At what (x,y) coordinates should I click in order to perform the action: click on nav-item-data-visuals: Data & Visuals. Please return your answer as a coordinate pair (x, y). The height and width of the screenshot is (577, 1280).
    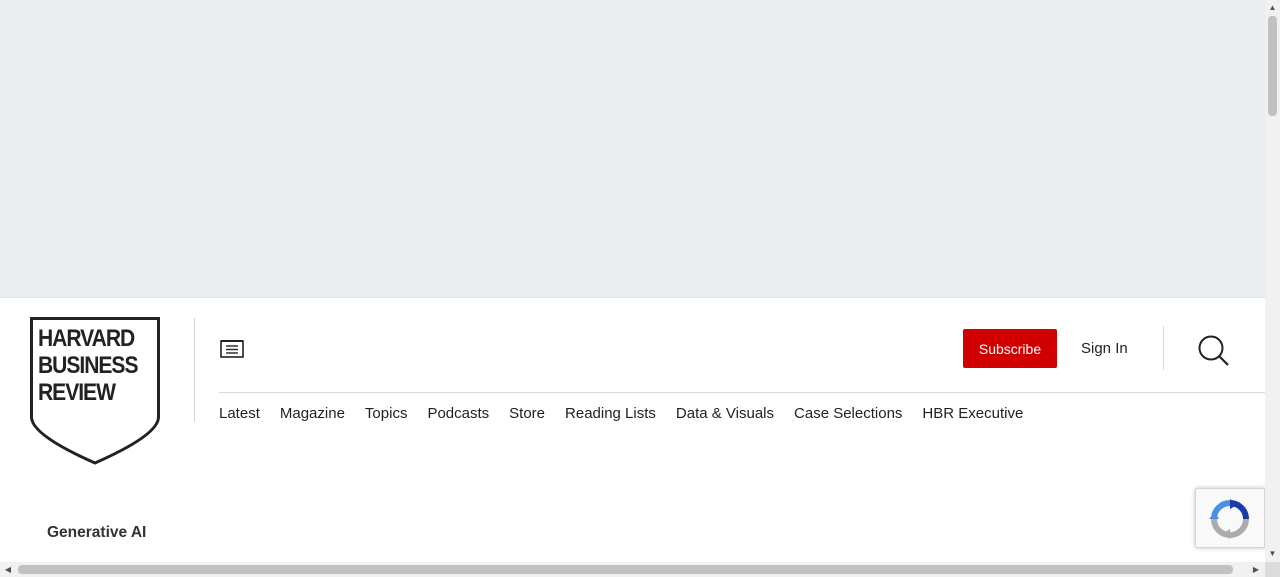
    Looking at the image, I should click on (725, 413).